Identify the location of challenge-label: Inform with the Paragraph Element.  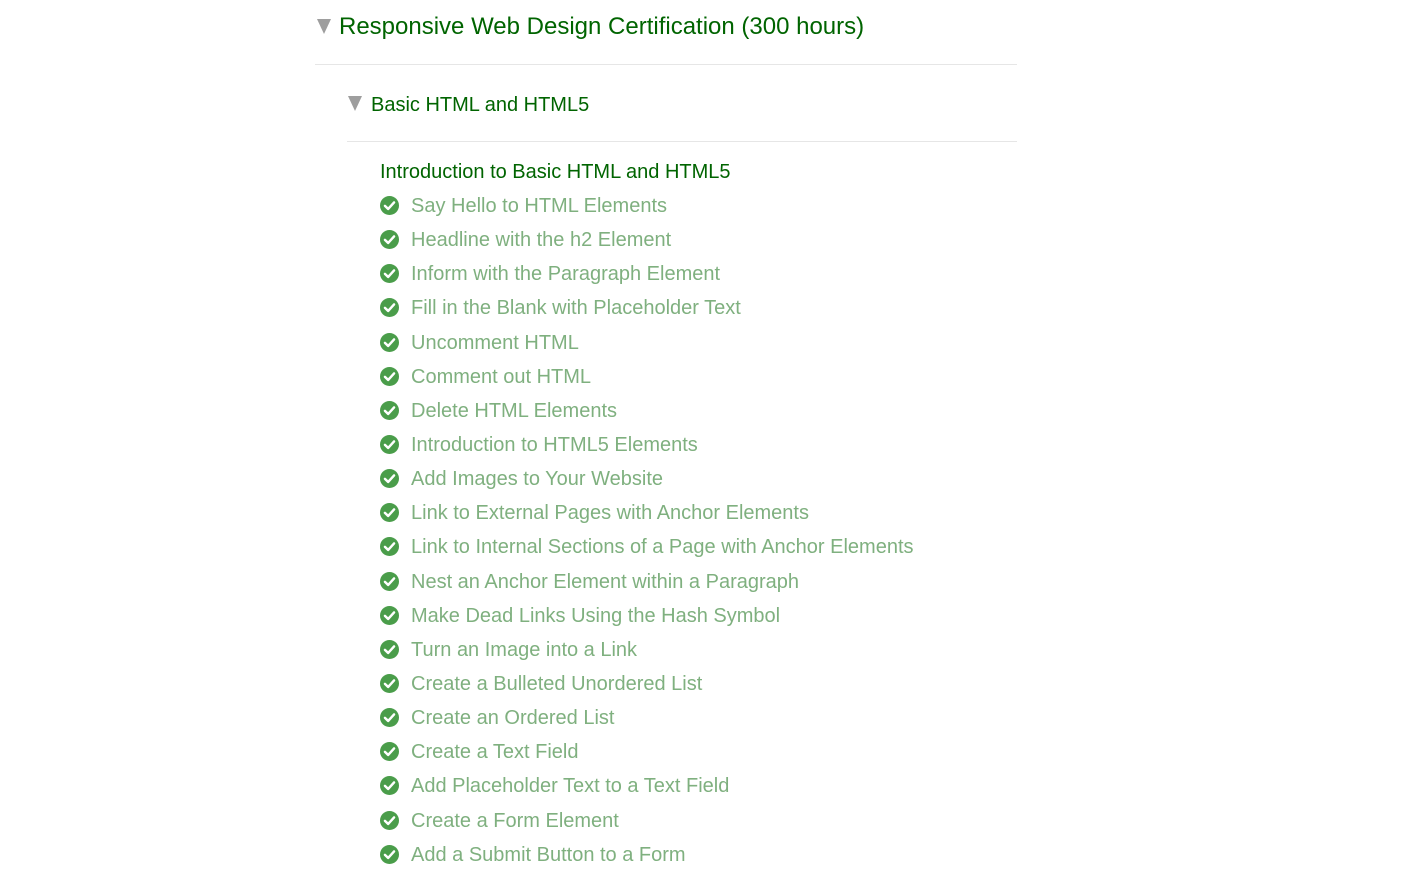
(566, 274).